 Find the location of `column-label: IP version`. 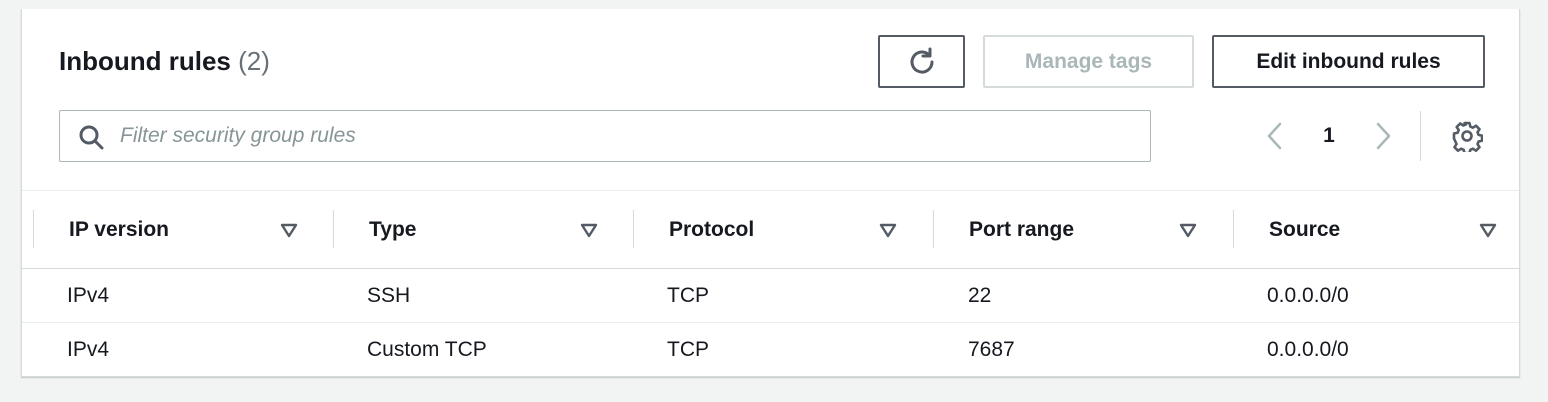

column-label: IP version is located at coordinates (119, 229).